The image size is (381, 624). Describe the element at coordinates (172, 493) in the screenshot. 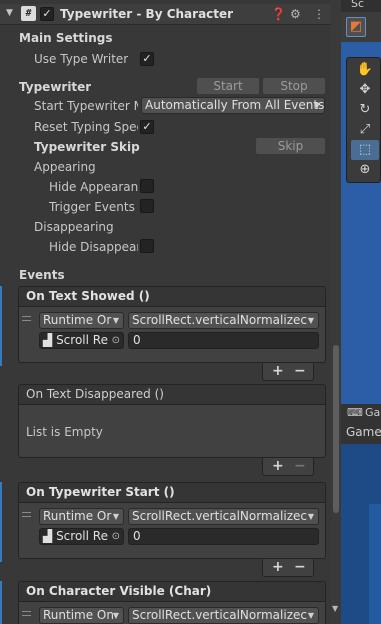

I see `event-title: On Typewriter Start ()` at that location.